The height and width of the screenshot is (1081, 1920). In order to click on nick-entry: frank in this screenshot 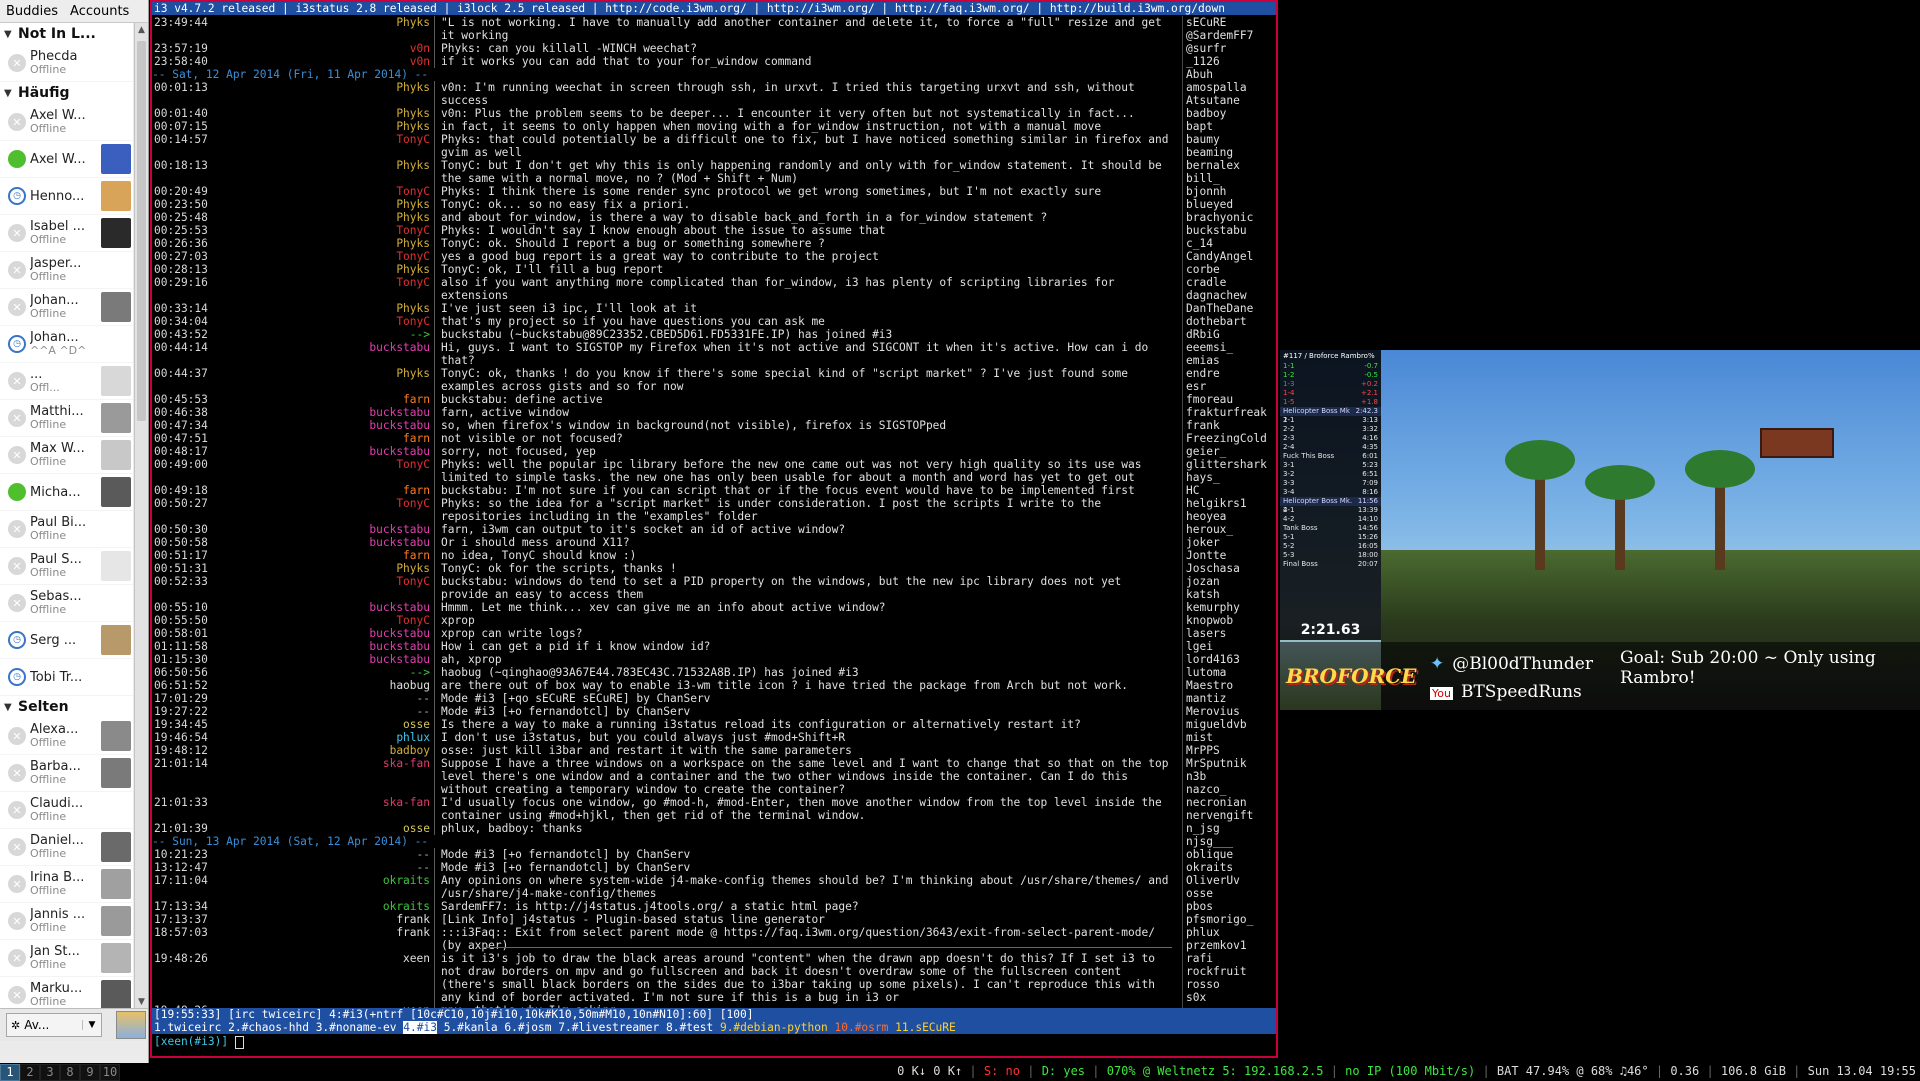, I will do `click(1229, 425)`.